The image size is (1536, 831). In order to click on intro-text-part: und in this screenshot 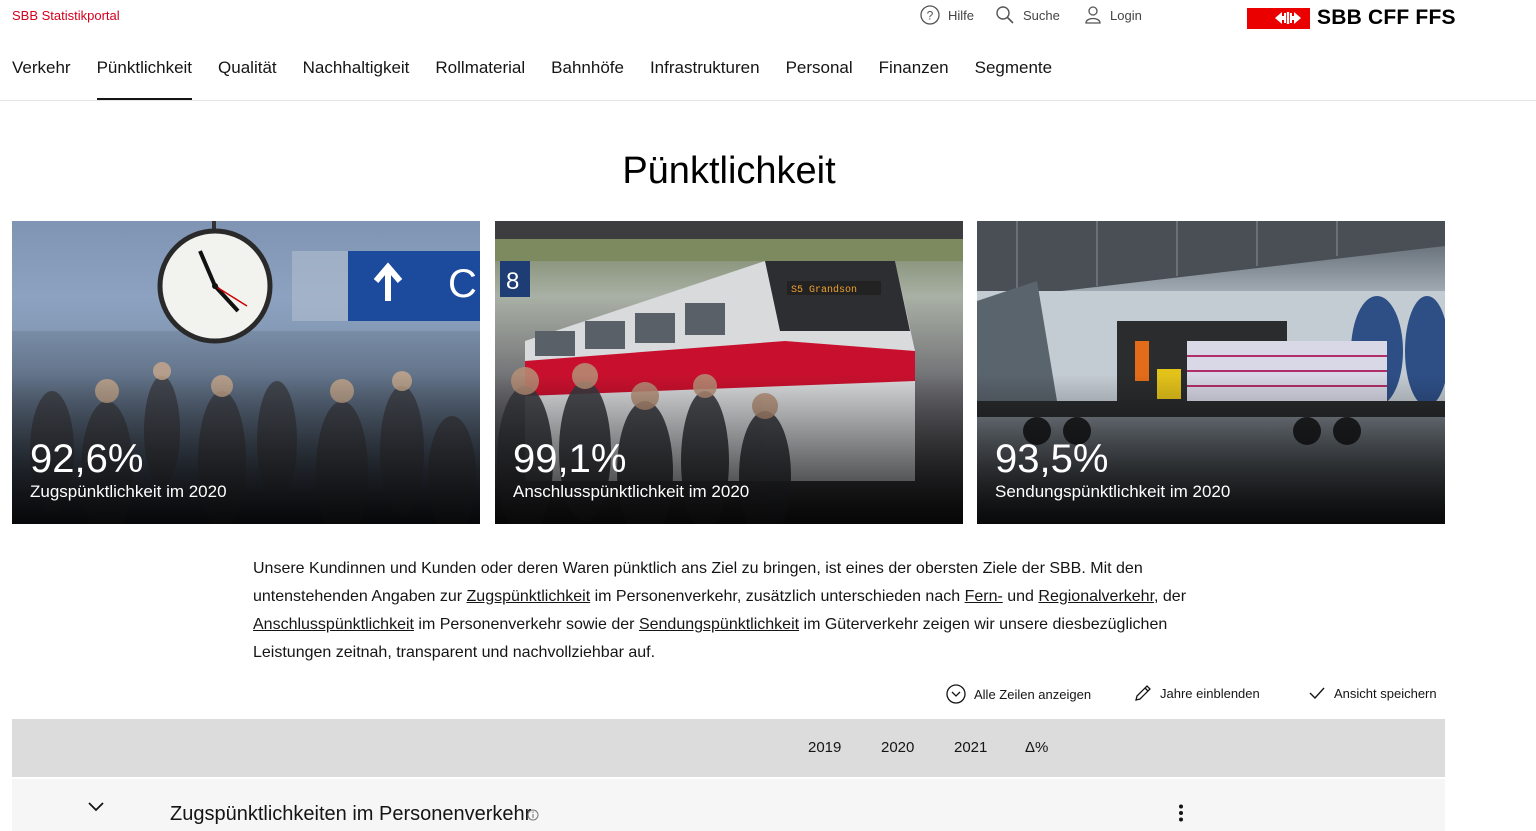, I will do `click(1020, 596)`.